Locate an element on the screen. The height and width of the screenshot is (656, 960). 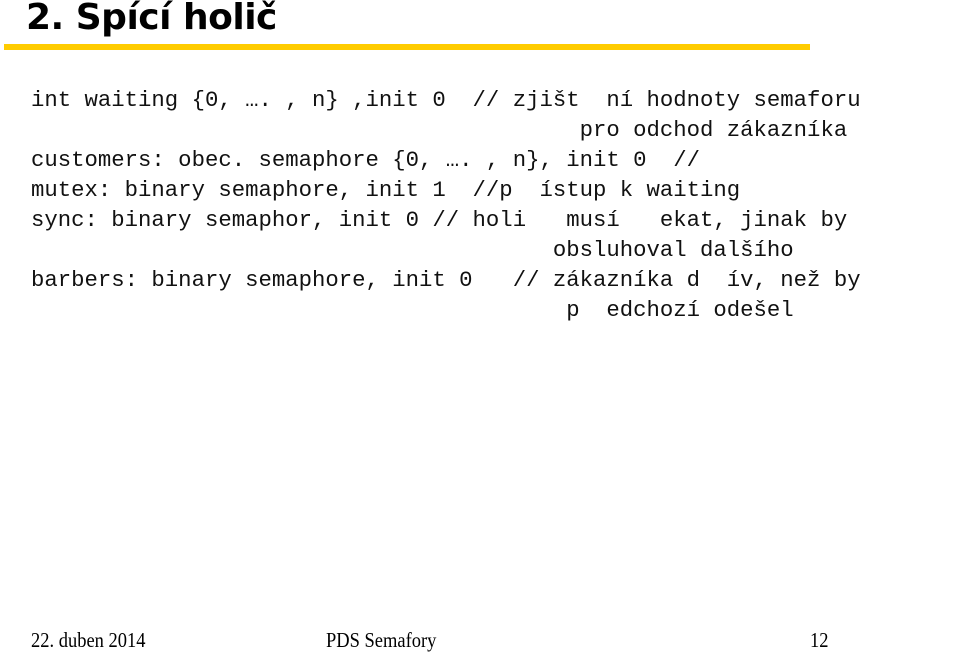
code-line: pro odchod zákazníka is located at coordinates (439, 130).